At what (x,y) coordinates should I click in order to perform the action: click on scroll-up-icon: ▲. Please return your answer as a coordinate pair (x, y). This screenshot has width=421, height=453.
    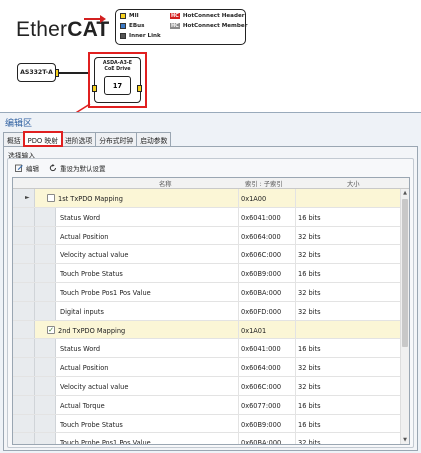
    Looking at the image, I should click on (405, 193).